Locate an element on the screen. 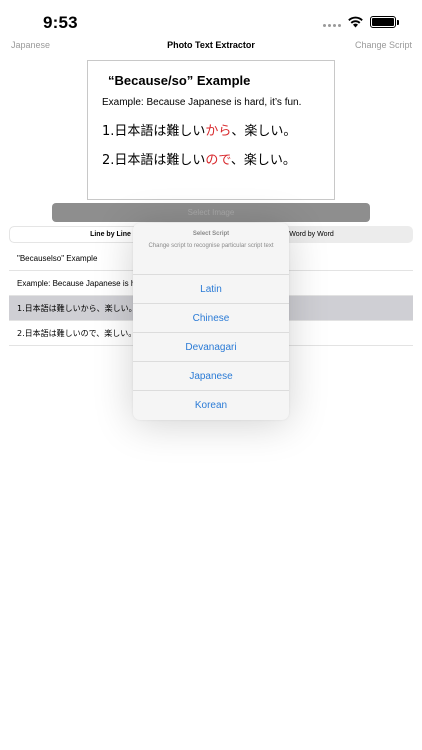  image-japanese-line-1: 1.日本語は難しいから、楽しい。 is located at coordinates (211, 129).